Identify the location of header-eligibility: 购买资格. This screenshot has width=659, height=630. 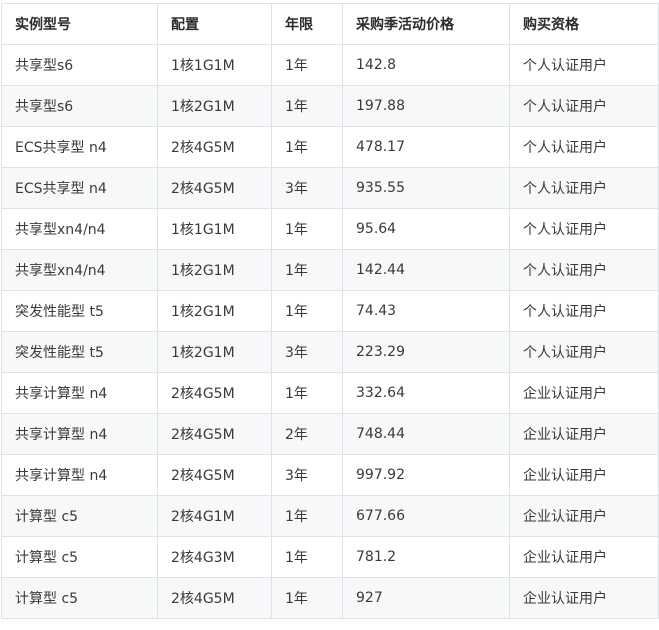
(584, 24).